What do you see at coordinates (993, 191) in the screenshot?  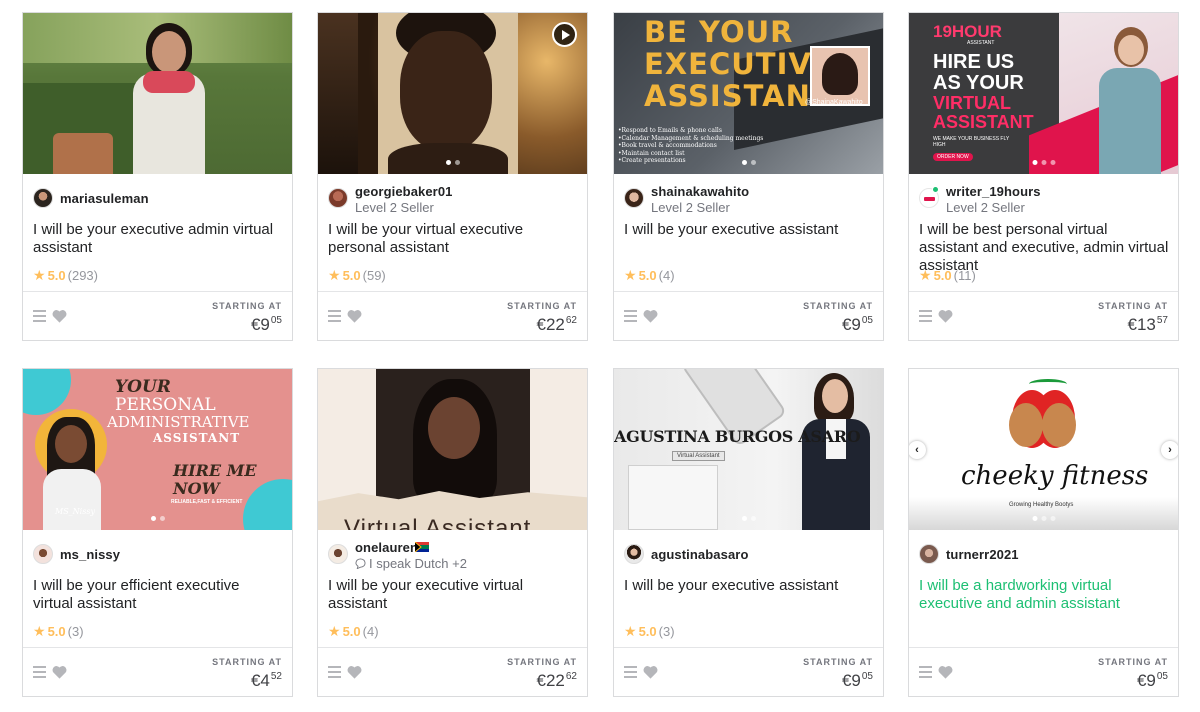 I see `seller-name: writer_19hours` at bounding box center [993, 191].